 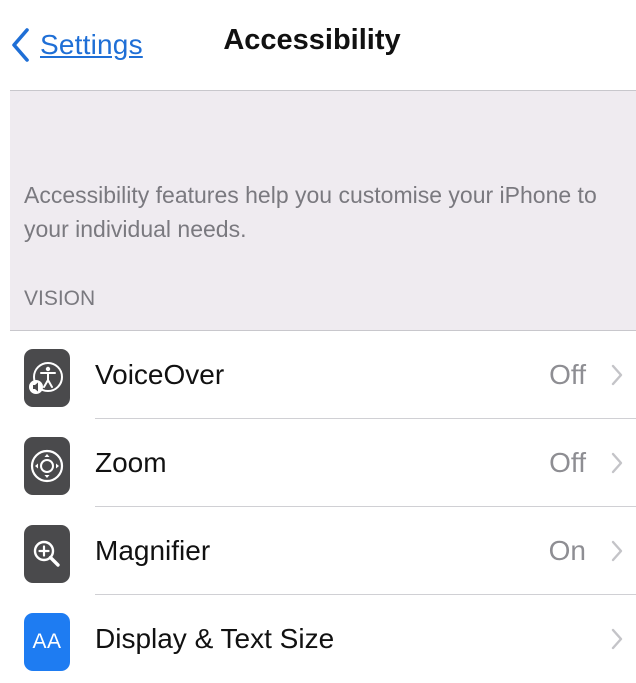 What do you see at coordinates (312, 40) in the screenshot?
I see `page-title: Accessibility` at bounding box center [312, 40].